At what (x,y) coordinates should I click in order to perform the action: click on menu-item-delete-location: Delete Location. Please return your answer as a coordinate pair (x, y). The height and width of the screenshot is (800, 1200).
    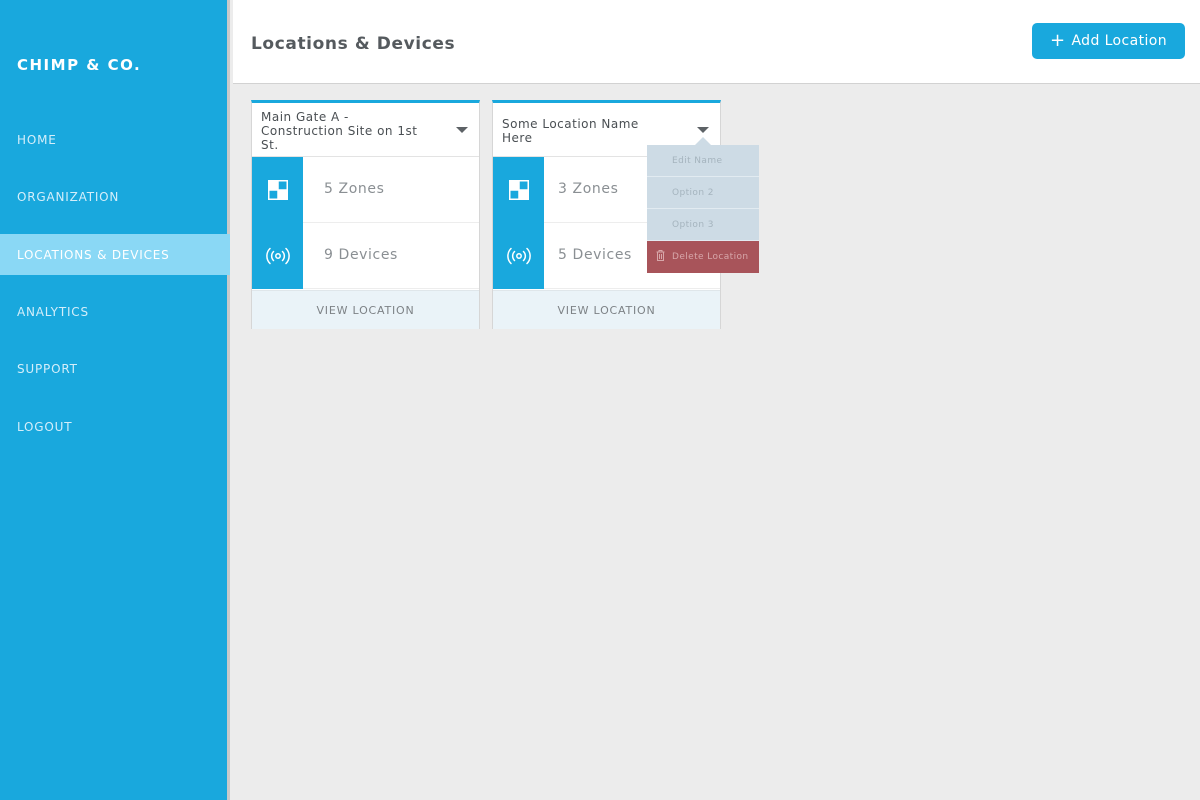
    Looking at the image, I should click on (703, 257).